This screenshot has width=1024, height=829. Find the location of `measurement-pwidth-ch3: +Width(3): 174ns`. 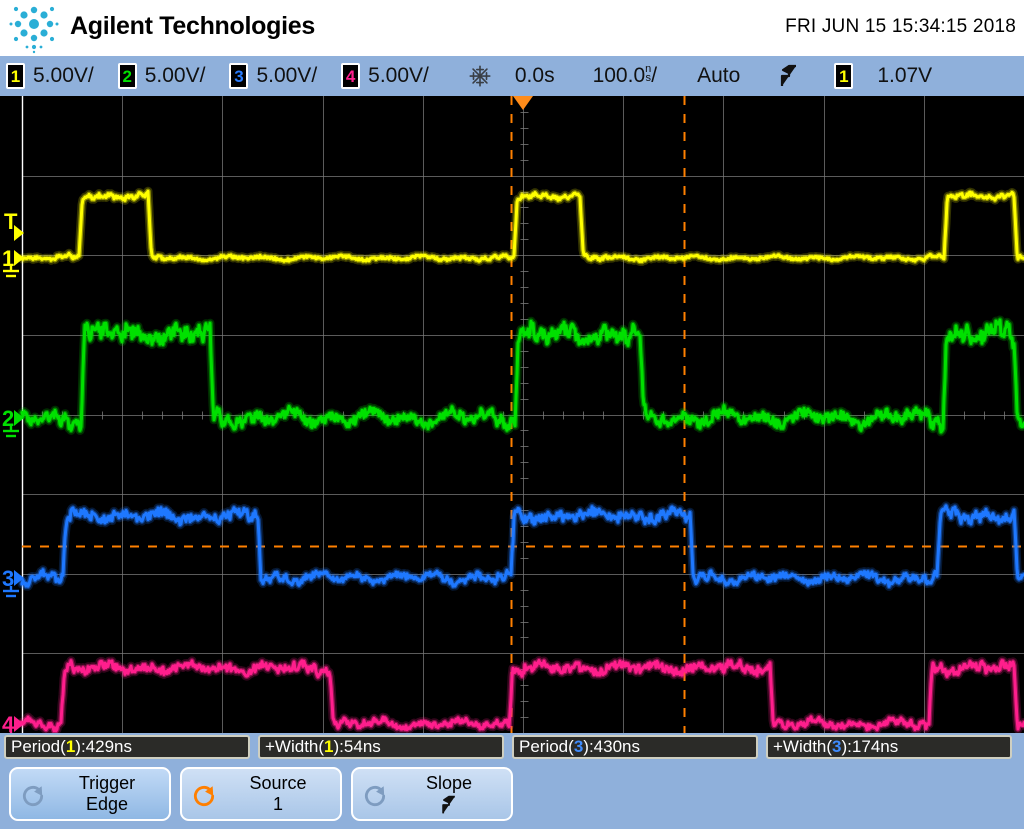

measurement-pwidth-ch3: +Width(3): 174ns is located at coordinates (889, 746).